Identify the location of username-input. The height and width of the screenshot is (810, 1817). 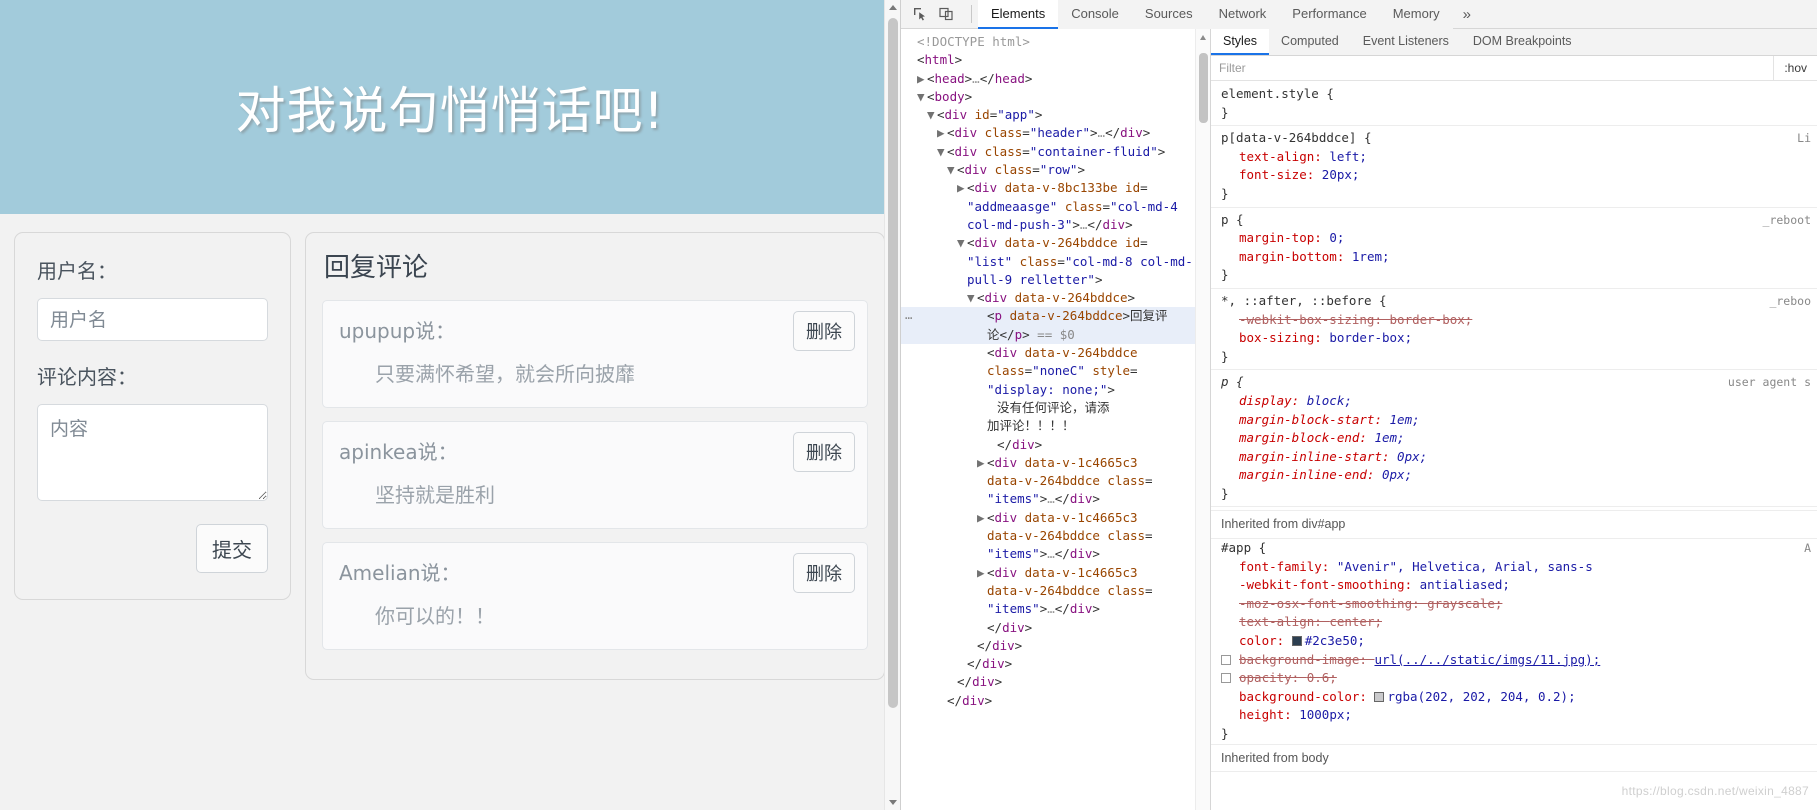
(152, 319).